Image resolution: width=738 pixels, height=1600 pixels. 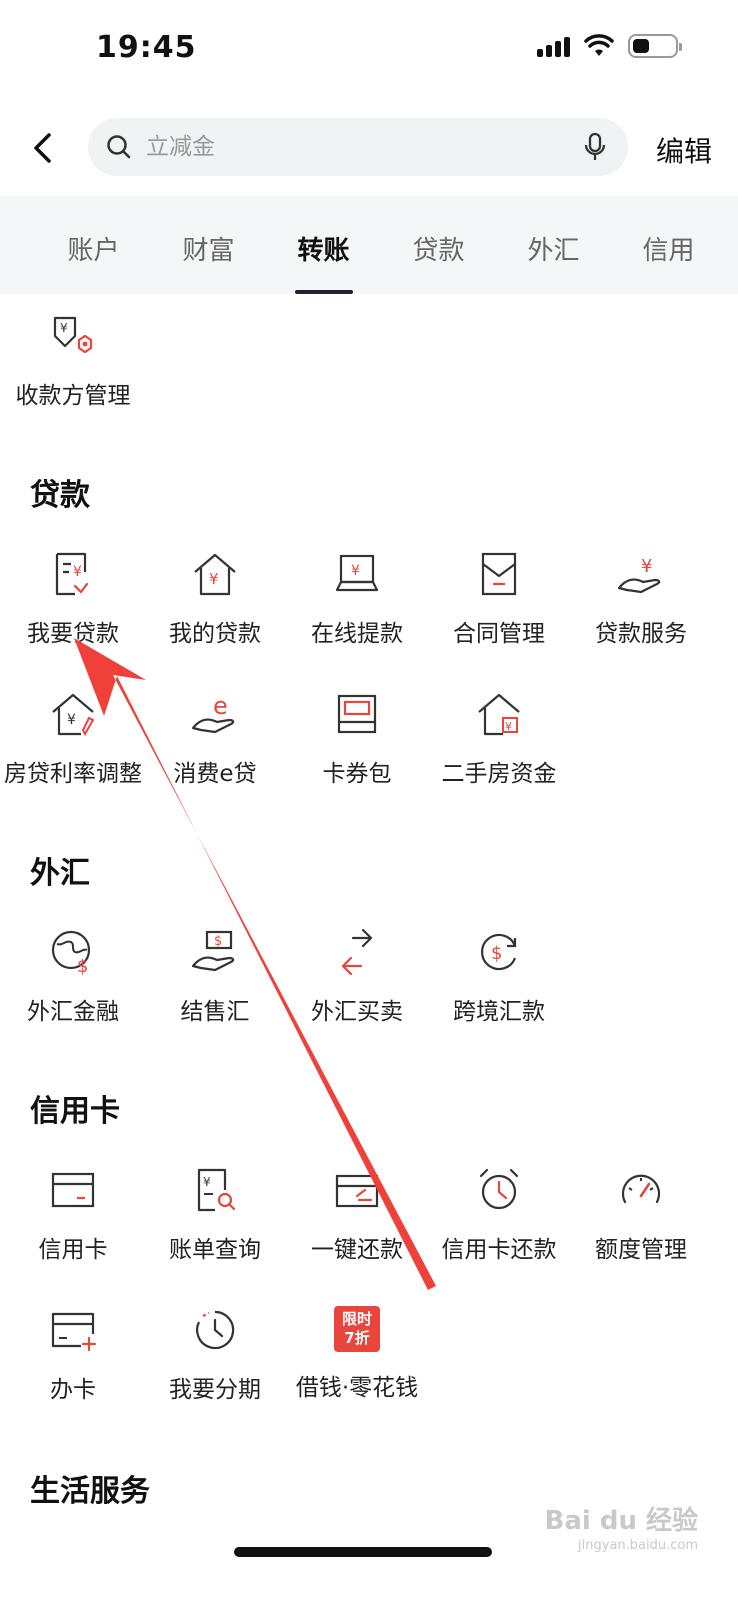 What do you see at coordinates (215, 983) in the screenshot?
I see `menu-item-exchange-settle: $ 结售汇` at bounding box center [215, 983].